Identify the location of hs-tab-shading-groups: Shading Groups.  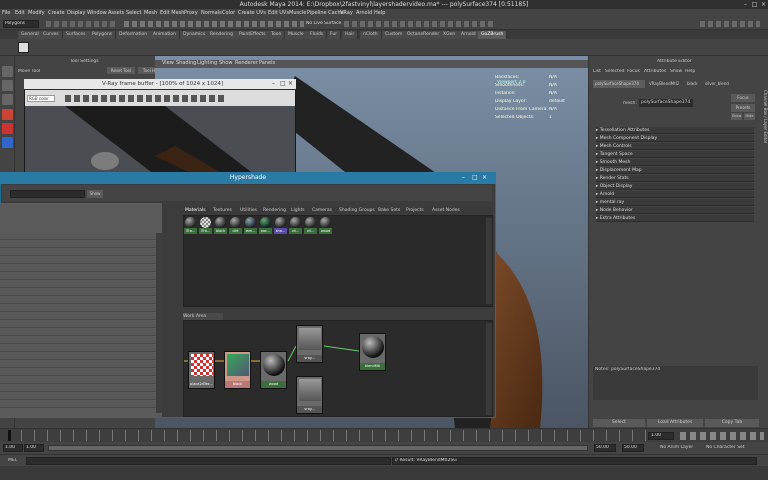
(357, 210).